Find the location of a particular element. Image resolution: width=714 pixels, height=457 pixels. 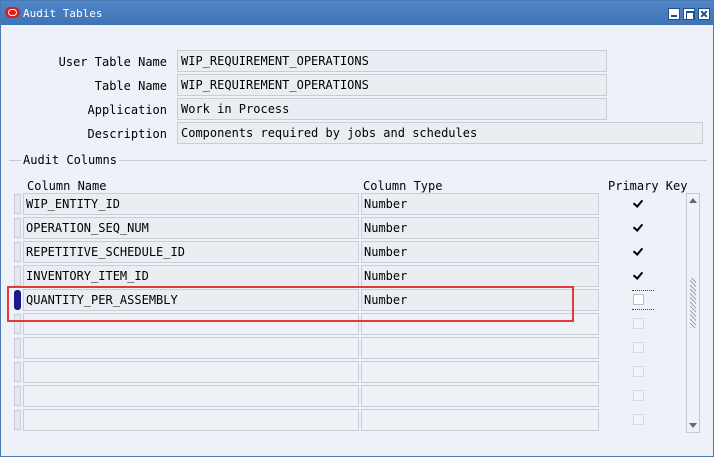

scroll-thumb is located at coordinates (693, 303).